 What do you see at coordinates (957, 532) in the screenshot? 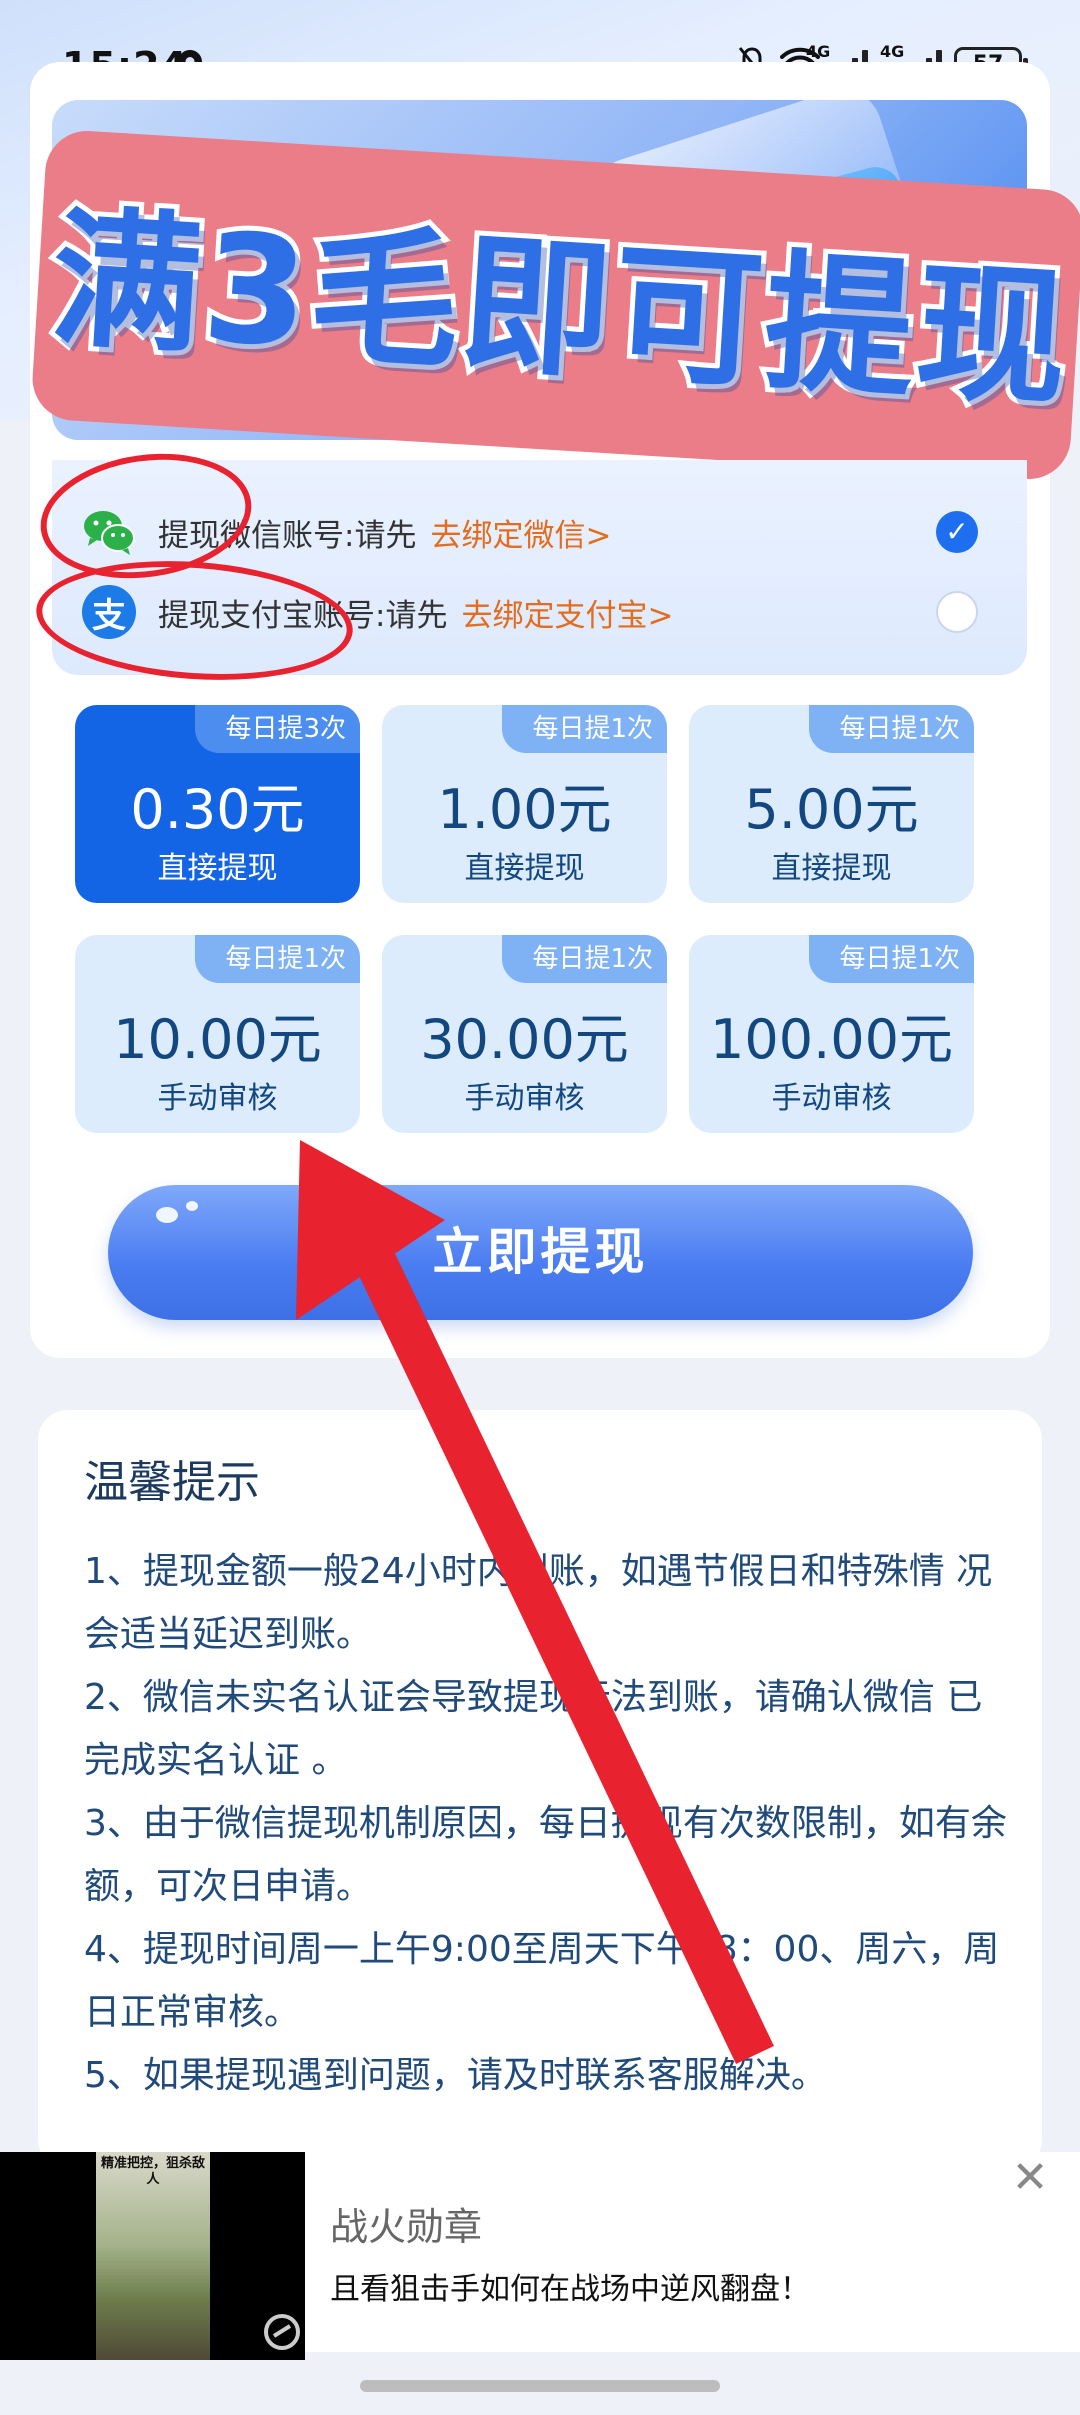
I see `wechat-select-radio: ✓` at bounding box center [957, 532].